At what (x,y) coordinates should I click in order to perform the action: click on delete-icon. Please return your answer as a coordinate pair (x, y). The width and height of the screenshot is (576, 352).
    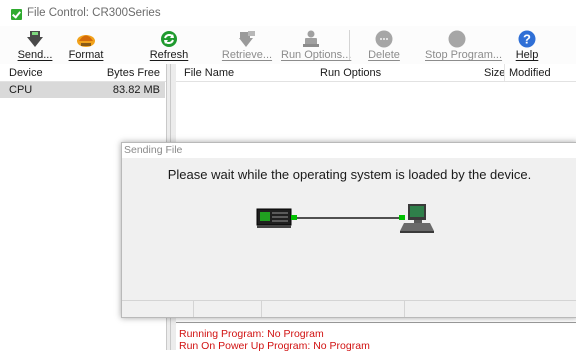
    Looking at the image, I should click on (384, 39).